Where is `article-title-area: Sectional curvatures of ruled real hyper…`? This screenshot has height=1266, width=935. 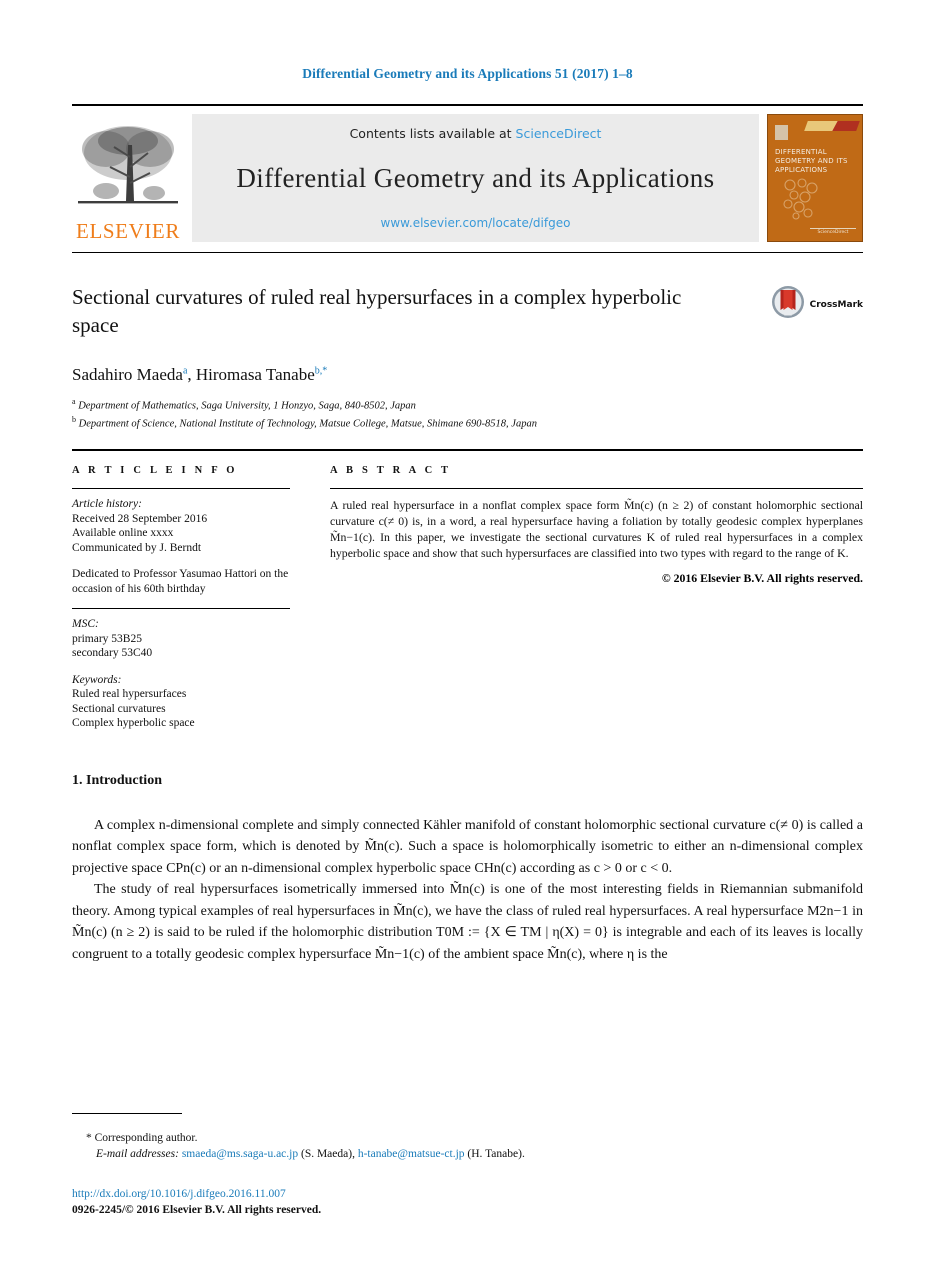 article-title-area: Sectional curvatures of ruled real hyper… is located at coordinates (467, 295).